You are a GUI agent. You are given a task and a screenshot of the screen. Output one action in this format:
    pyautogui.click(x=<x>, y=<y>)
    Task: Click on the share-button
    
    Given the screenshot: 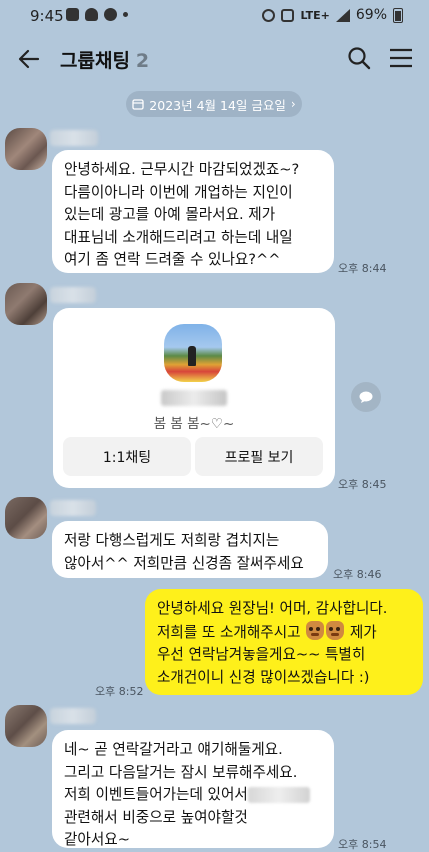 What is the action you would take?
    pyautogui.click(x=366, y=397)
    